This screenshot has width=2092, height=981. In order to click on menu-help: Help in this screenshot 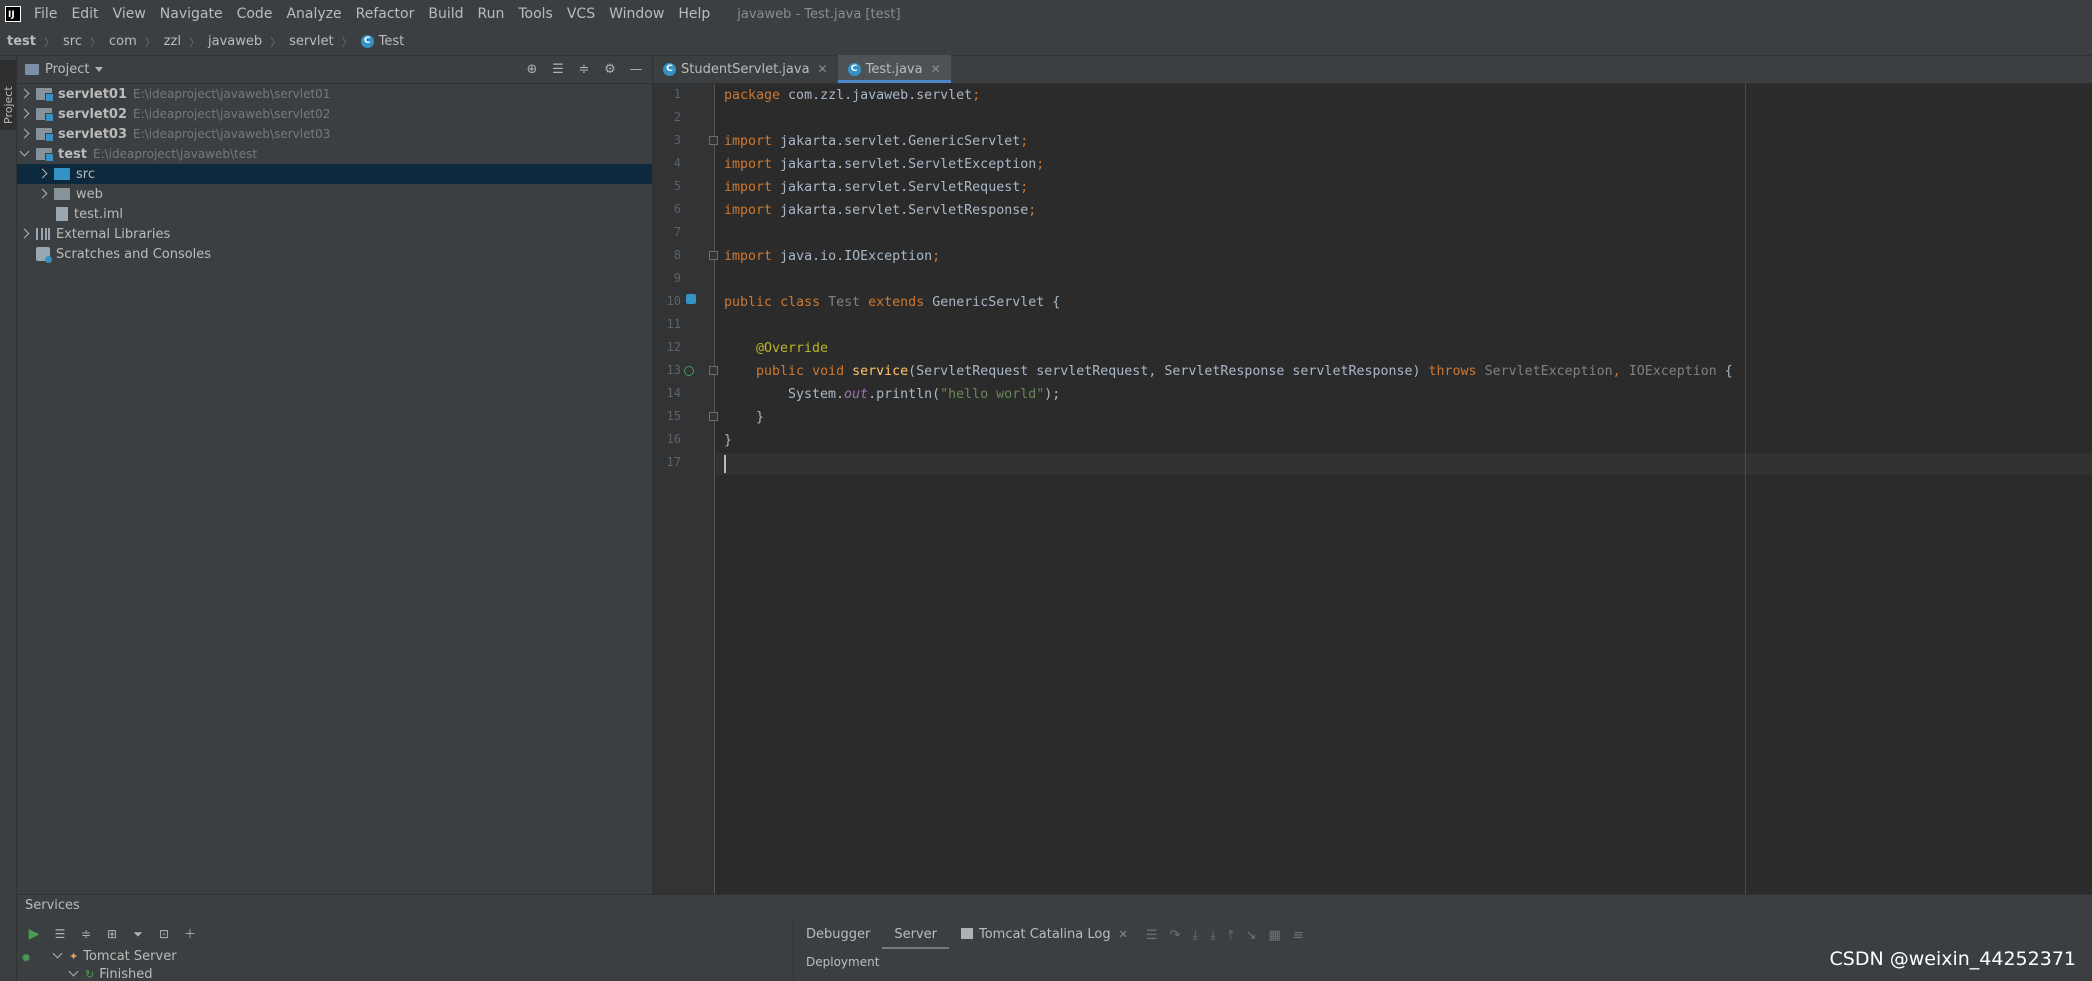, I will do `click(694, 14)`.